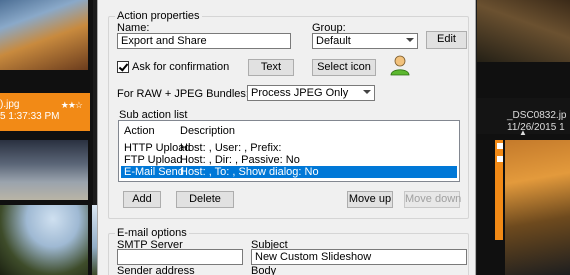 Image resolution: width=570 pixels, height=275 pixels. Describe the element at coordinates (289, 130) in the screenshot. I see `listview-header: Action Description` at that location.